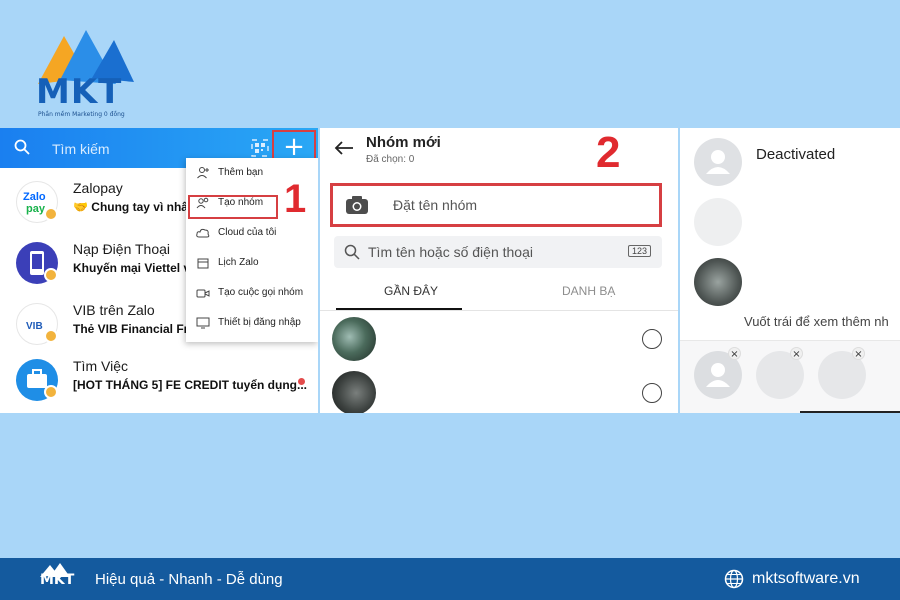  Describe the element at coordinates (850, 412) in the screenshot. I see `home-indicator` at that location.